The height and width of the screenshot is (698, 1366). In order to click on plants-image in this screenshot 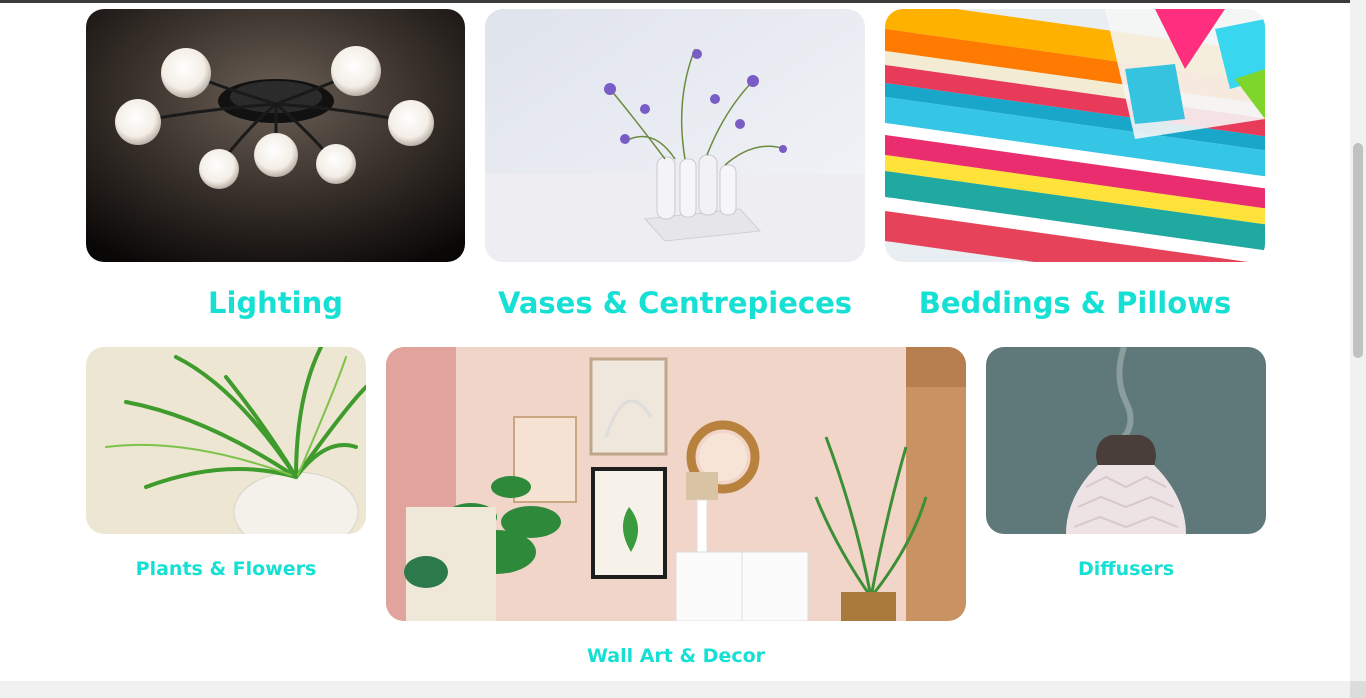, I will do `click(226, 440)`.